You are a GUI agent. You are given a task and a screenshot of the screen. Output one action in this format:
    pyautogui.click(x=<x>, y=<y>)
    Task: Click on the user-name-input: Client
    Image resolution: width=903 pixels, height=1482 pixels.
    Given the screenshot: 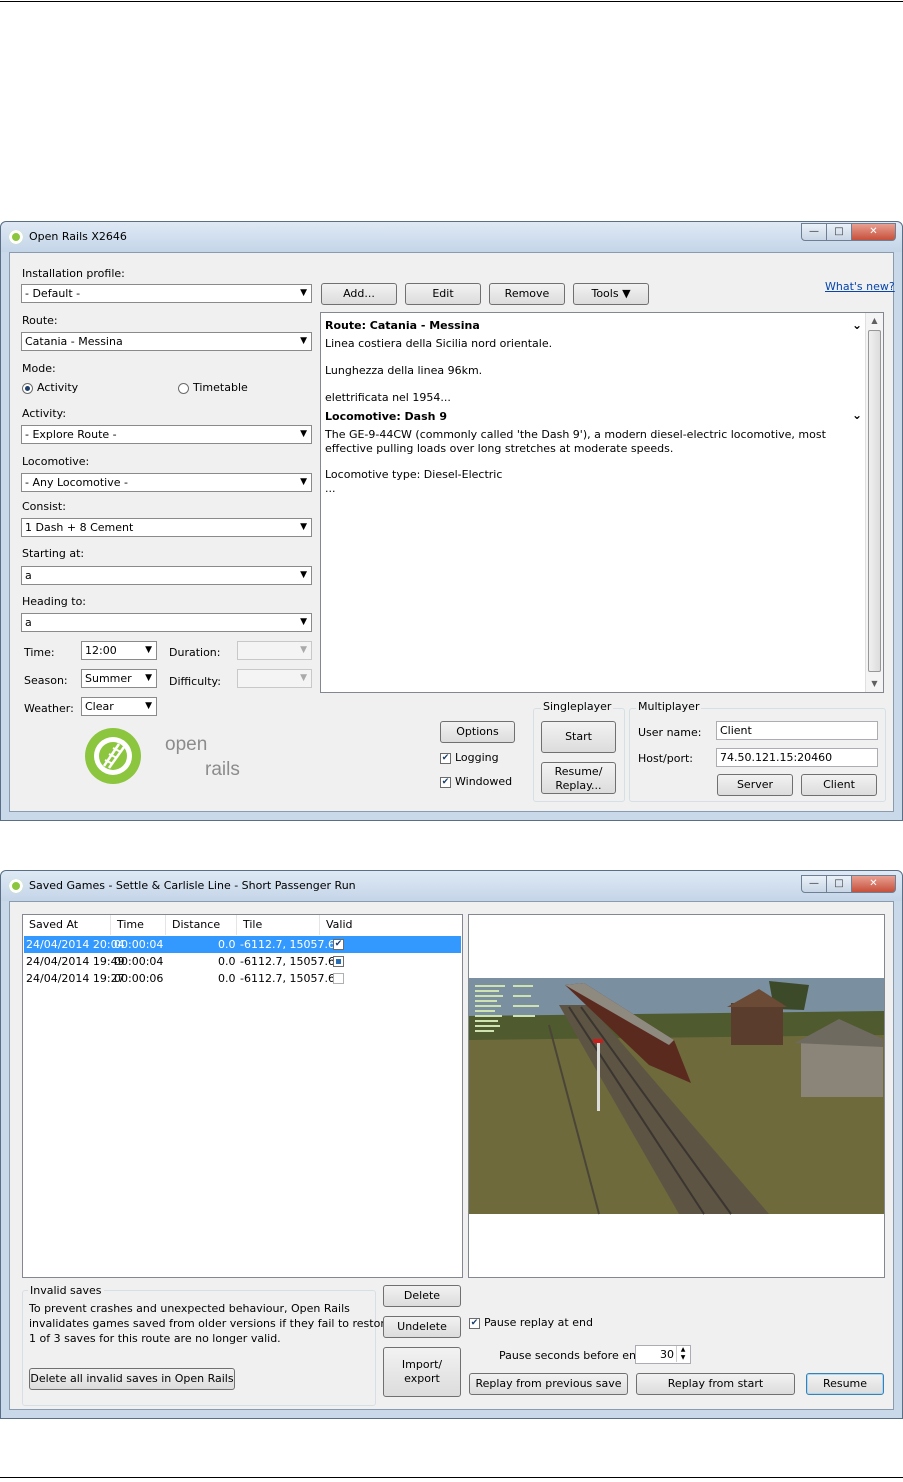 What is the action you would take?
    pyautogui.click(x=797, y=730)
    